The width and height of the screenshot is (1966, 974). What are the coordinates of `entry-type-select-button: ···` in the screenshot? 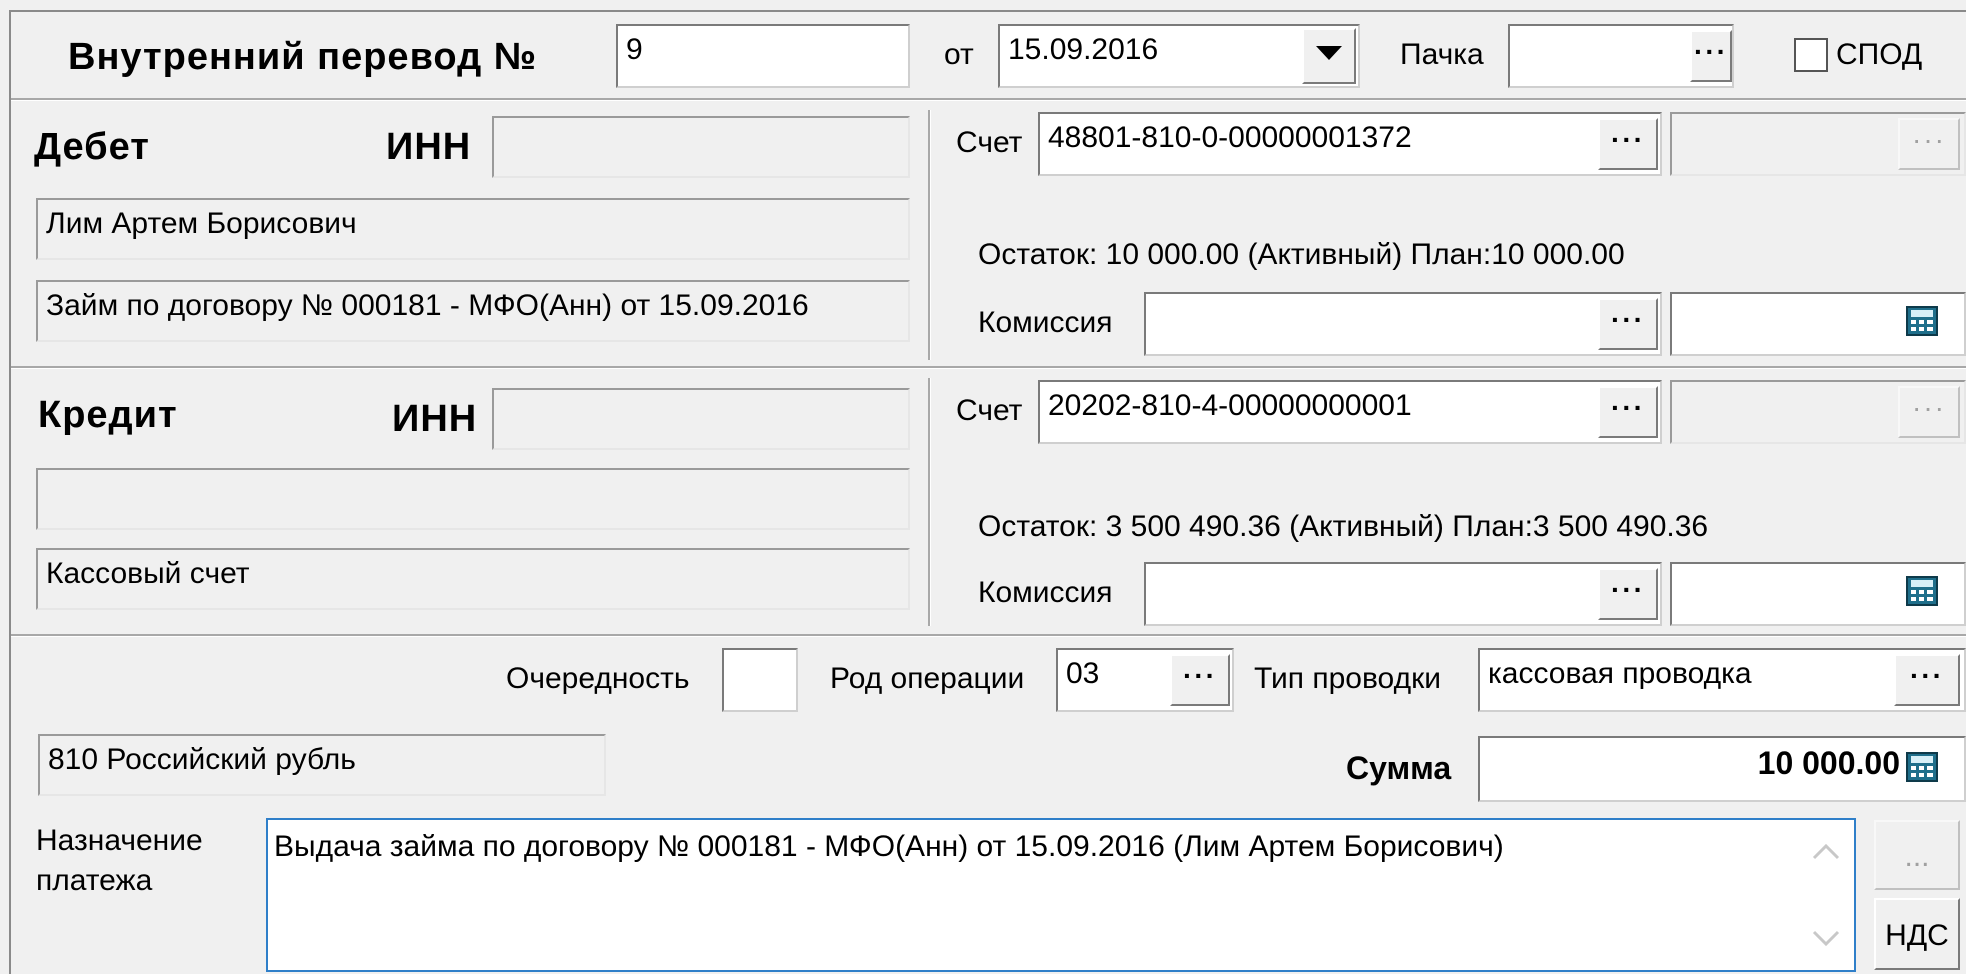 It's located at (1927, 680).